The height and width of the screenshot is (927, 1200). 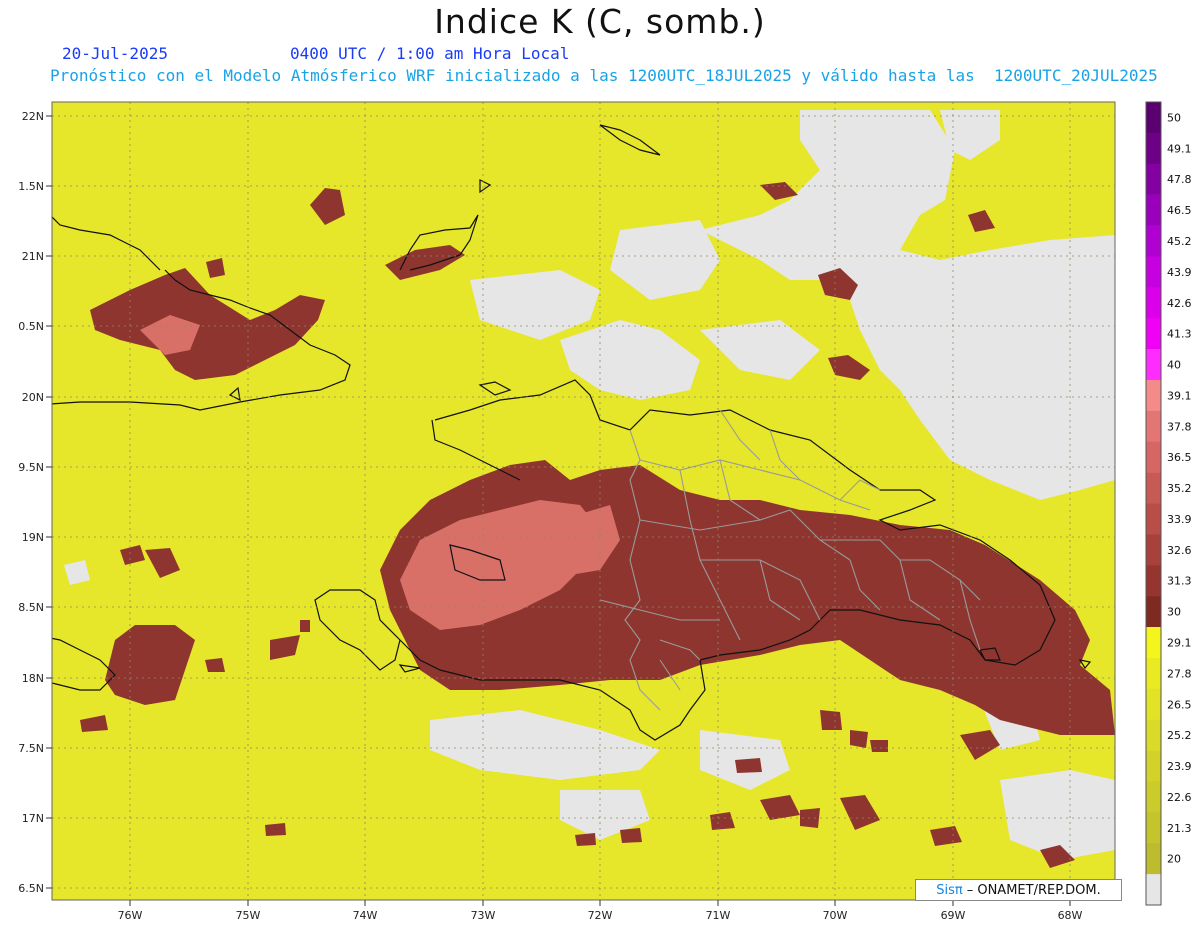 I want to click on legend-label: 46.5, so click(x=1179, y=210).